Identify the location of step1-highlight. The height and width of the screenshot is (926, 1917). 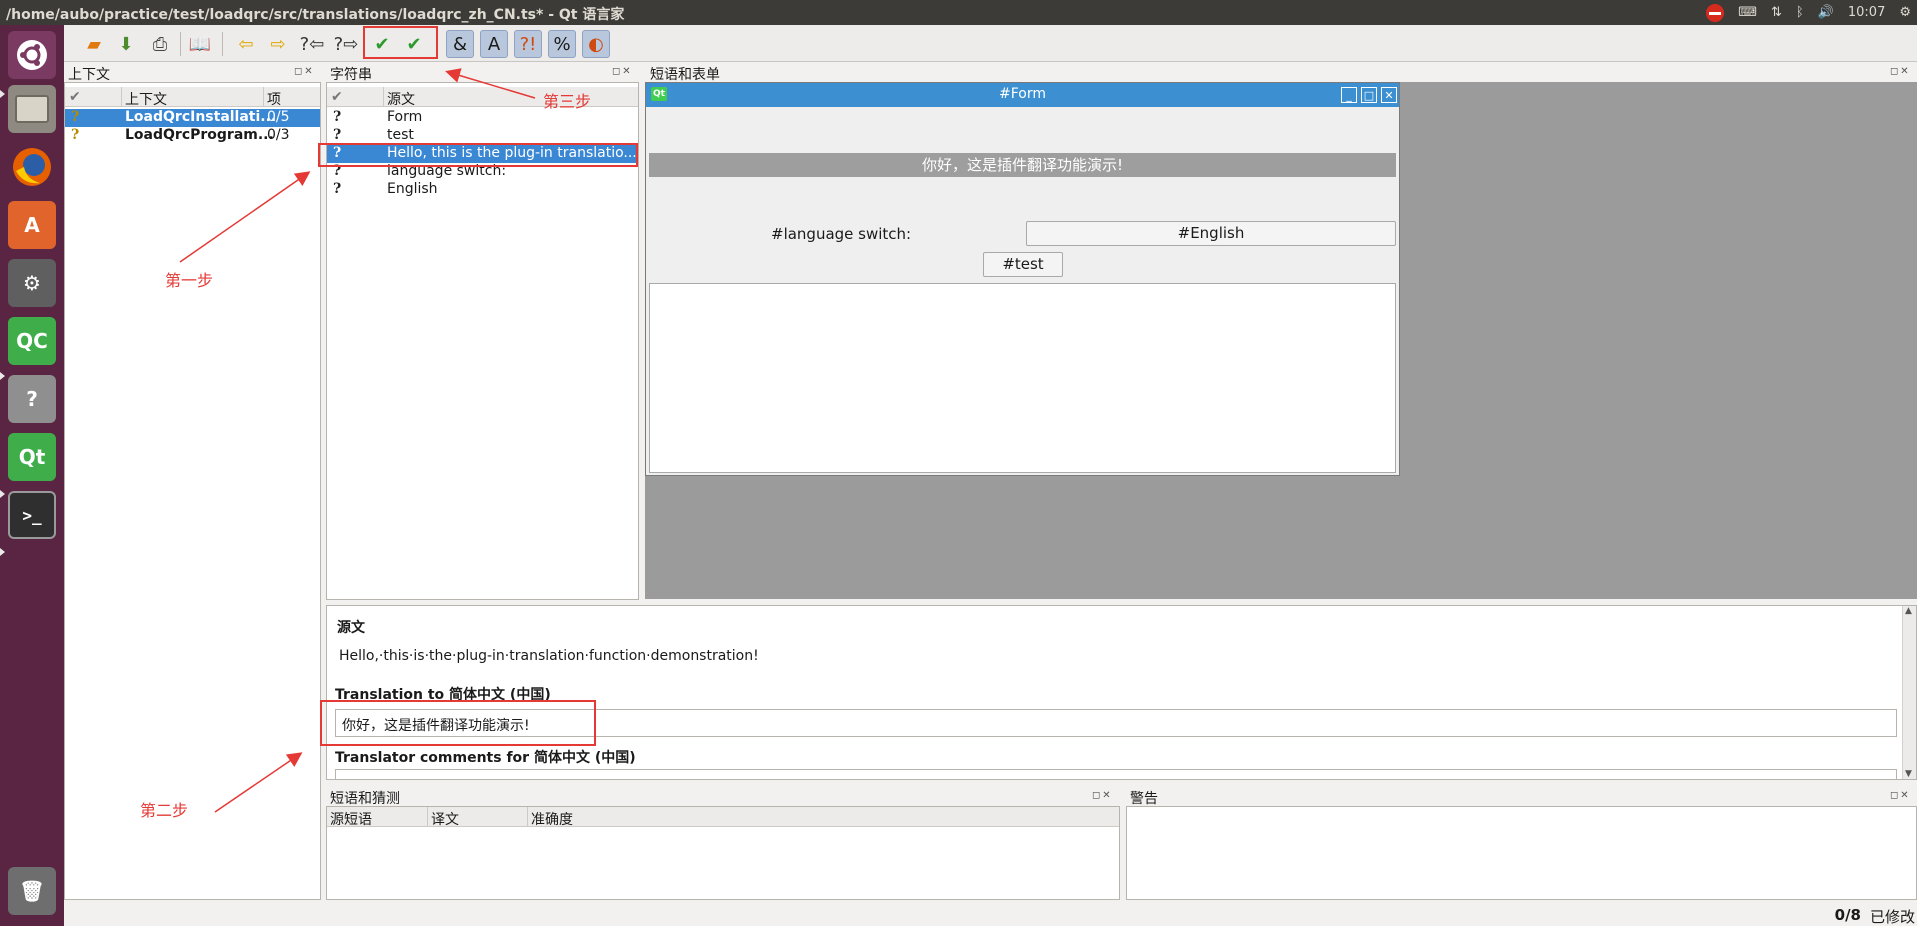
(478, 155).